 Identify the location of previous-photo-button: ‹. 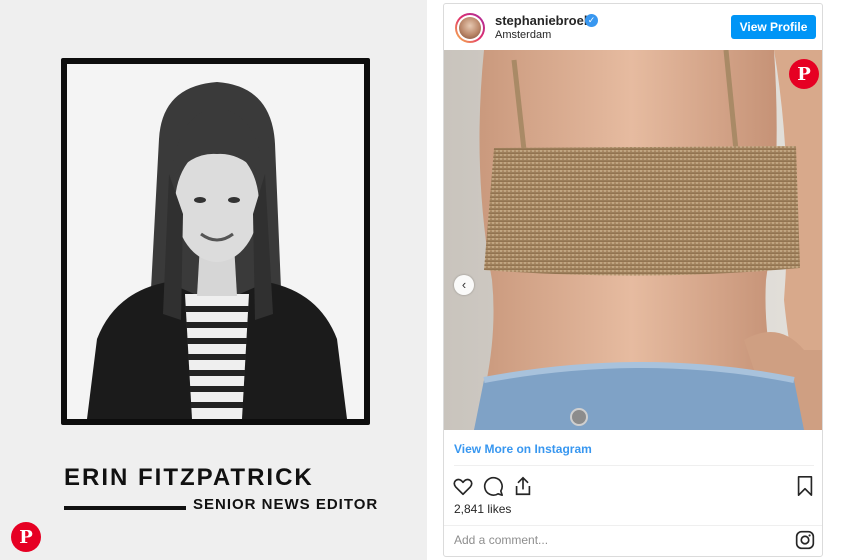
(464, 285).